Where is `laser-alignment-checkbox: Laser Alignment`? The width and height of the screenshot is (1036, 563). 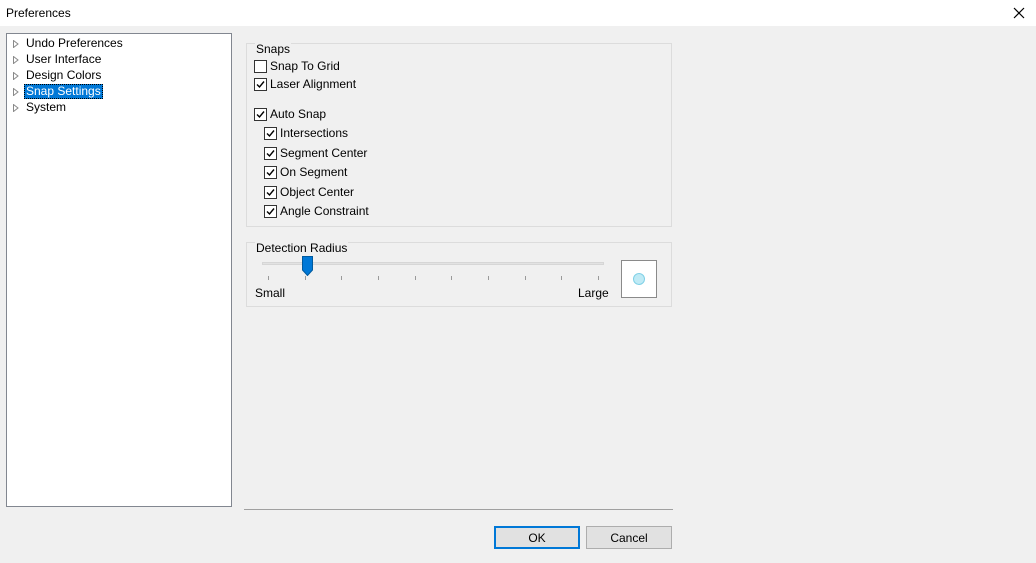 laser-alignment-checkbox: Laser Alignment is located at coordinates (305, 84).